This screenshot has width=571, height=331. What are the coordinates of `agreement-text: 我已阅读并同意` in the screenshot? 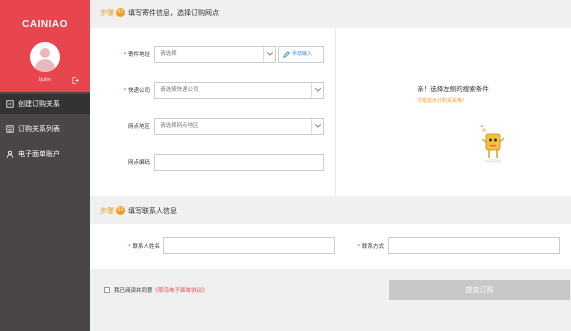 It's located at (133, 291).